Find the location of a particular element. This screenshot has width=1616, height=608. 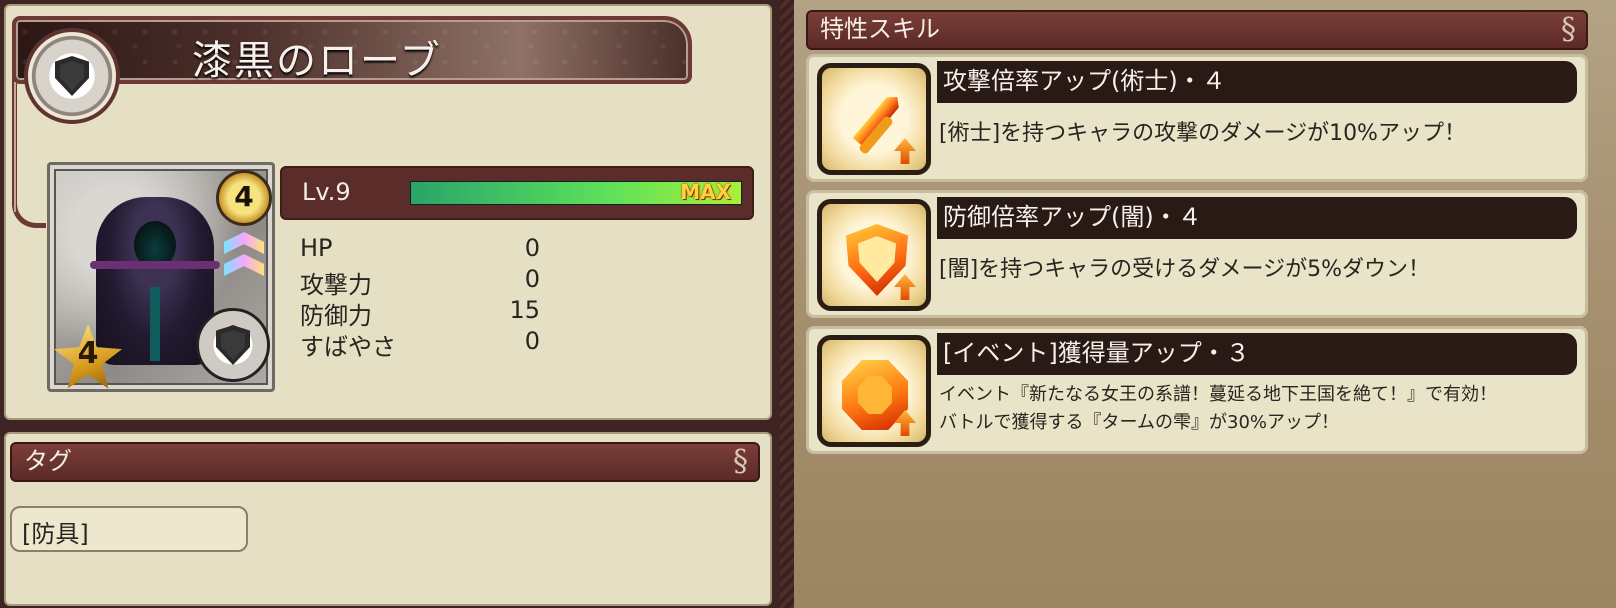

skill-description: [術士]を持つキャラの攻撃のダメージが10%アップ！ is located at coordinates (1202, 133).